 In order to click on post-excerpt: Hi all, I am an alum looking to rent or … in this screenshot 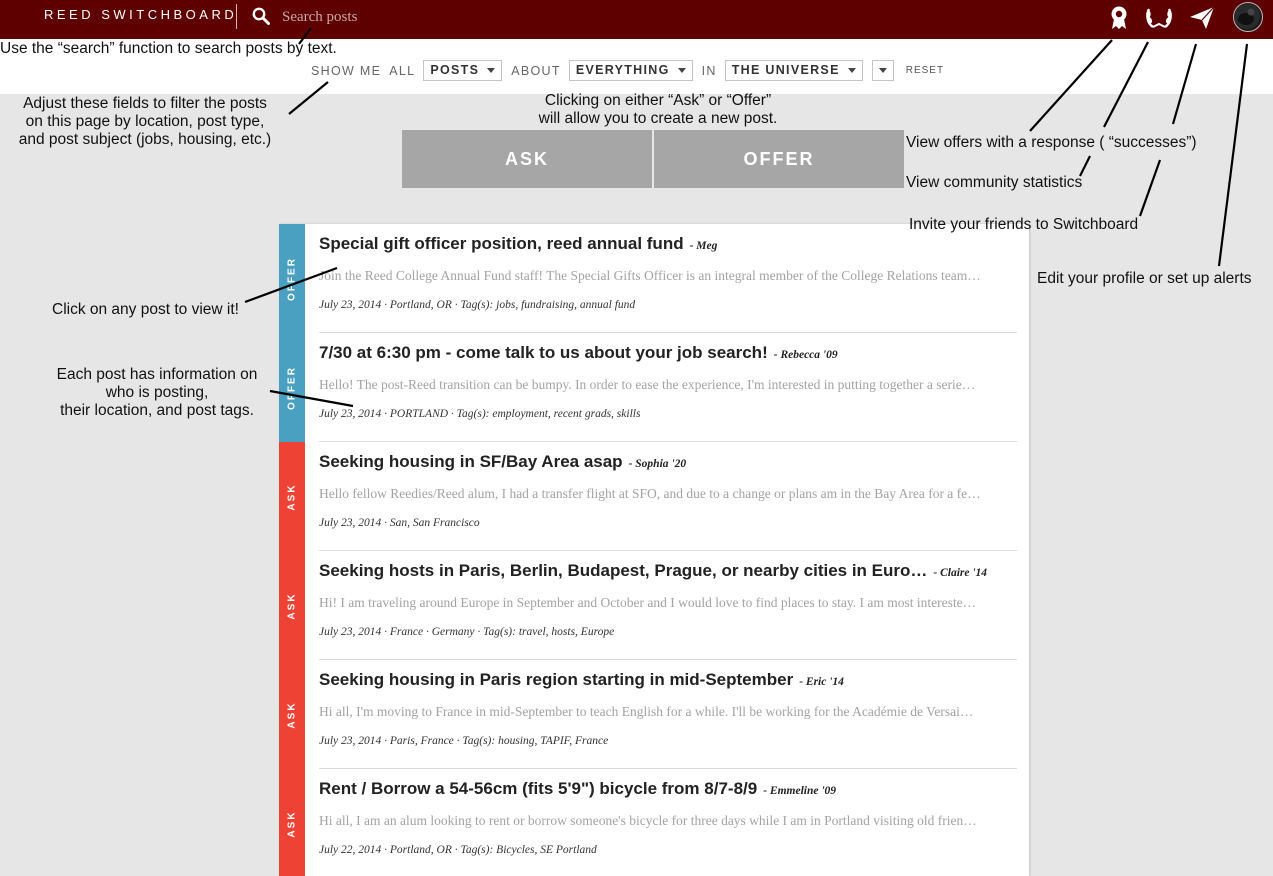, I will do `click(648, 820)`.